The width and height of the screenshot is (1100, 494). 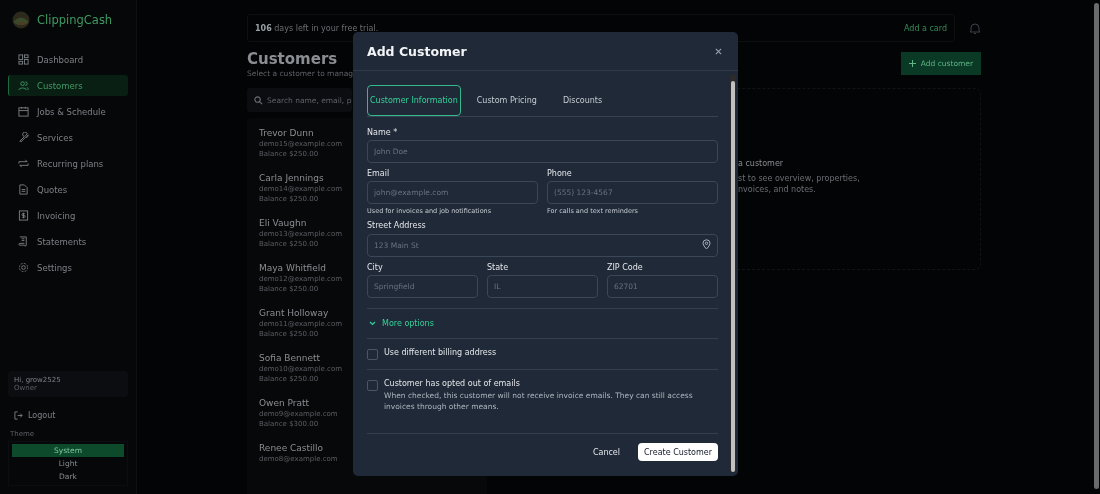 I want to click on repeat-icon, so click(x=23, y=163).